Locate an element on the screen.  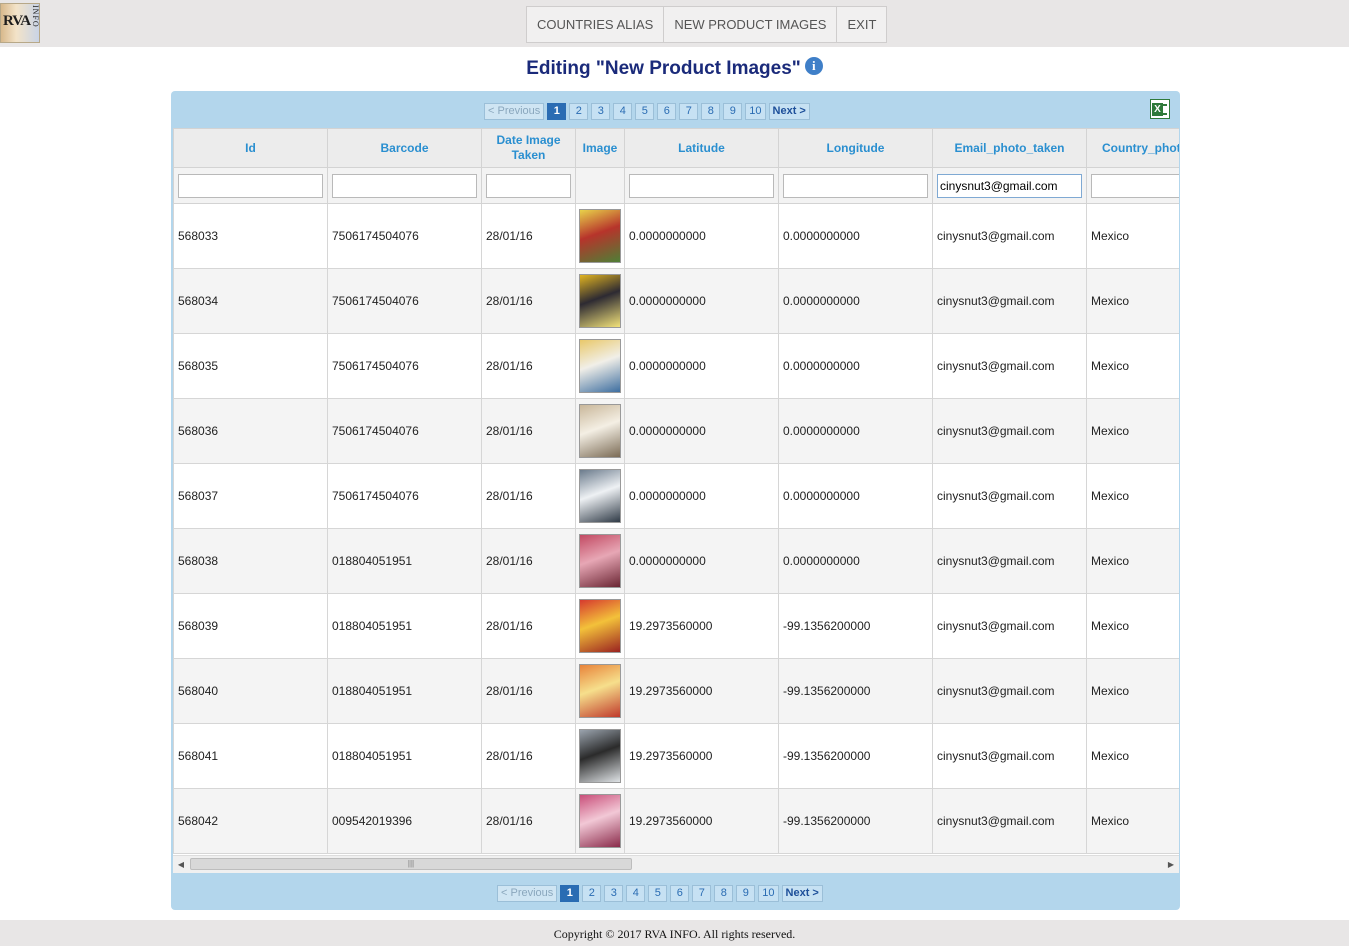
cell-id: 568039 is located at coordinates (250, 626).